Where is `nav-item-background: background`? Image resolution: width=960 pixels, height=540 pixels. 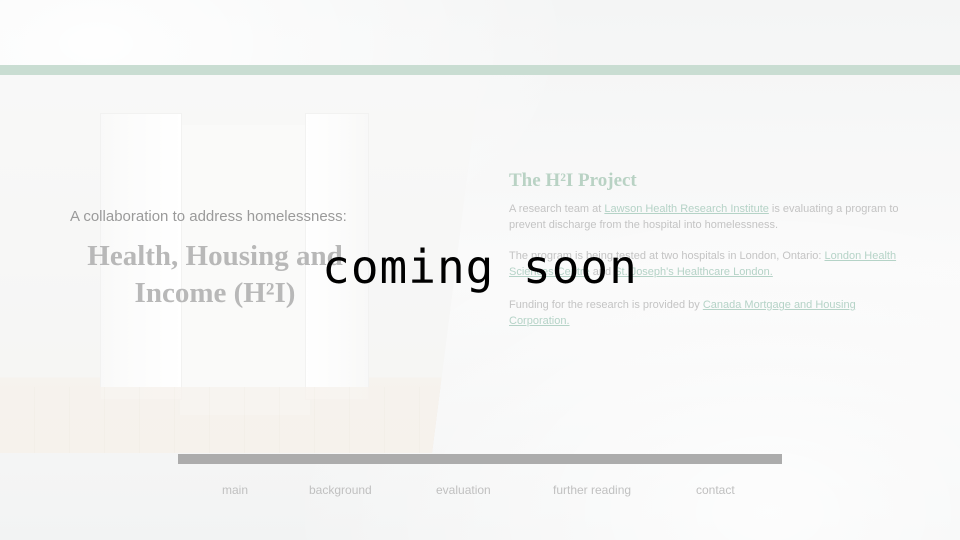
nav-item-background: background is located at coordinates (340, 490).